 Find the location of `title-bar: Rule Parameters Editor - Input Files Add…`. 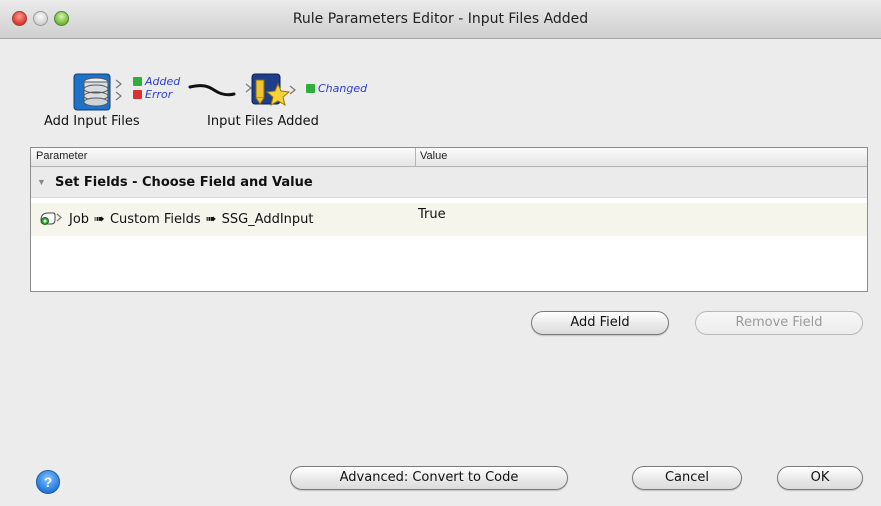

title-bar: Rule Parameters Editor - Input Files Add… is located at coordinates (440, 19).